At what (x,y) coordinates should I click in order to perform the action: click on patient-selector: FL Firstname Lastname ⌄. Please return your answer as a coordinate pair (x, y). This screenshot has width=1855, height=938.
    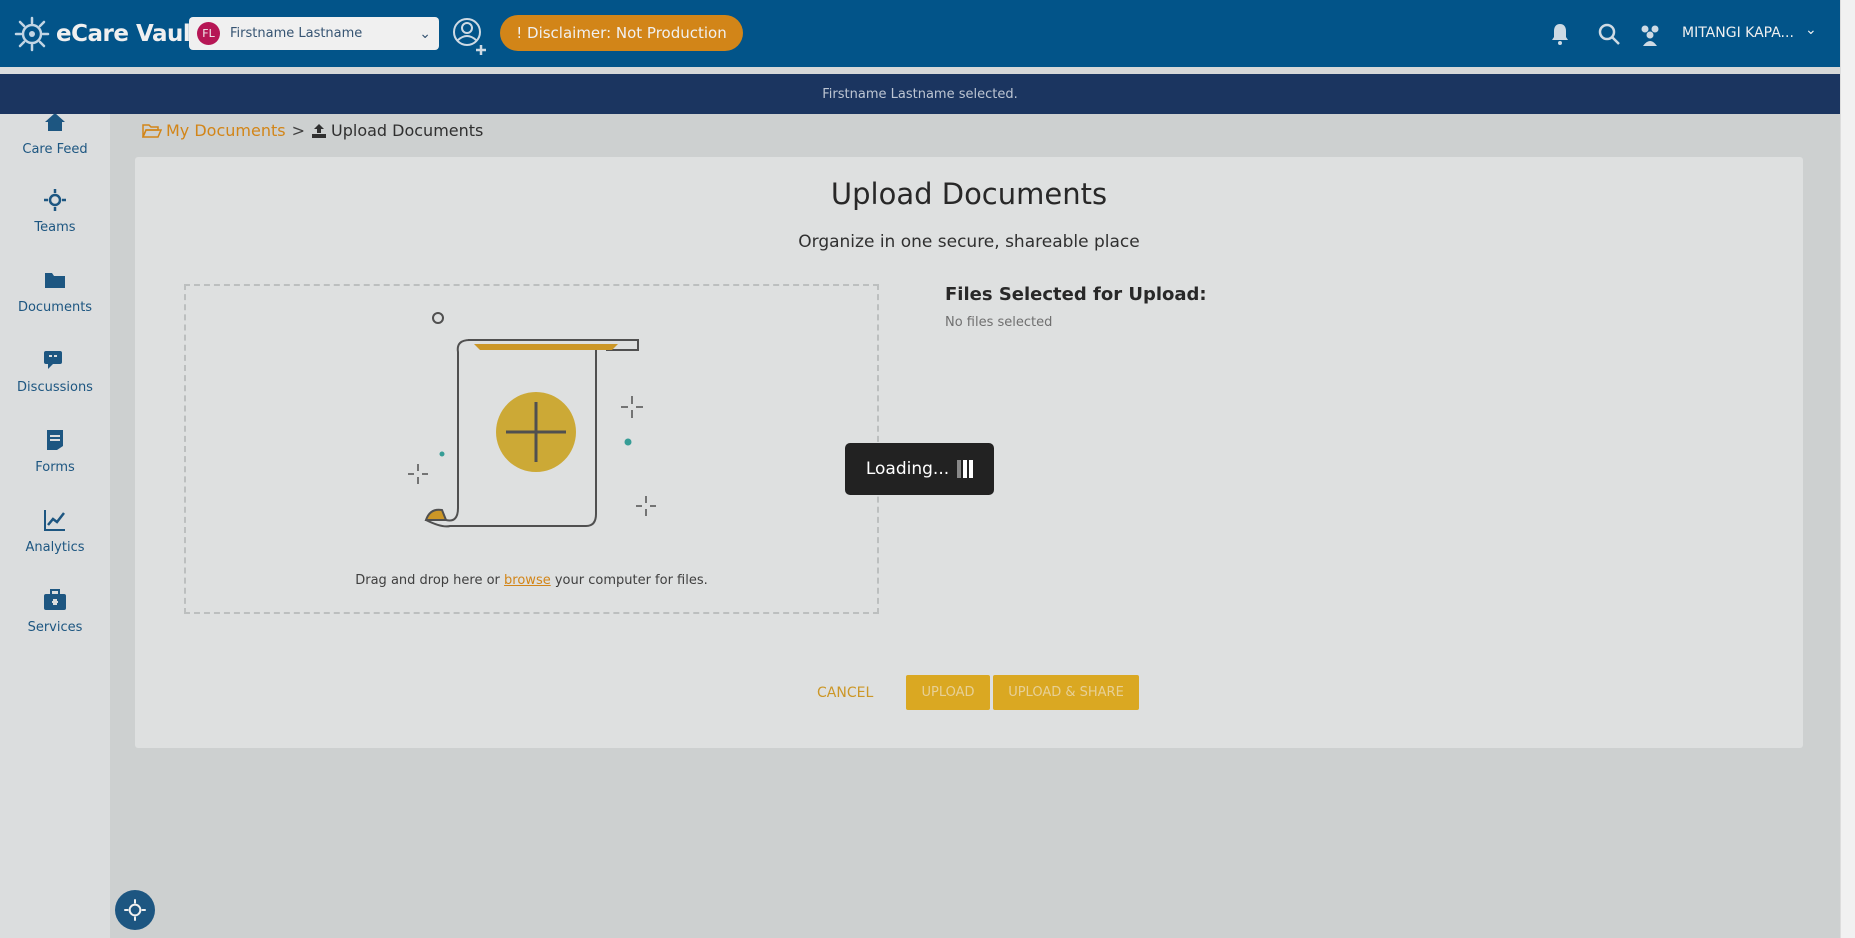
    Looking at the image, I should click on (314, 33).